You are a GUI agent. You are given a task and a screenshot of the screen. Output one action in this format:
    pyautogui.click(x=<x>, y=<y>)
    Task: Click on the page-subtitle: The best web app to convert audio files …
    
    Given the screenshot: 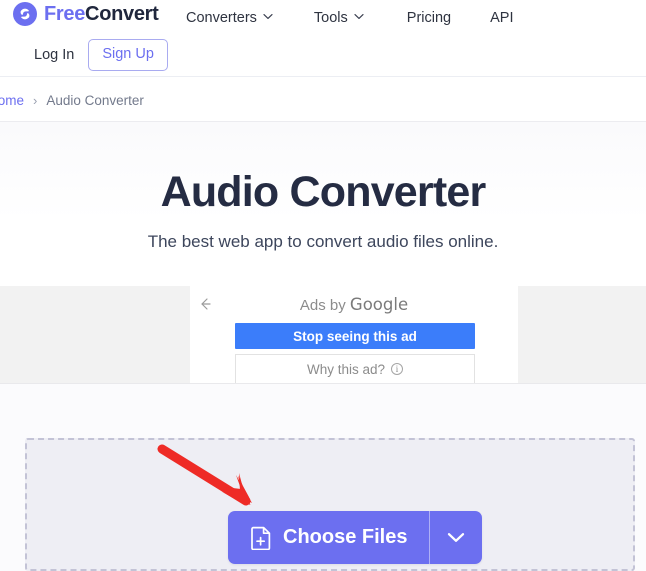 What is the action you would take?
    pyautogui.click(x=323, y=241)
    